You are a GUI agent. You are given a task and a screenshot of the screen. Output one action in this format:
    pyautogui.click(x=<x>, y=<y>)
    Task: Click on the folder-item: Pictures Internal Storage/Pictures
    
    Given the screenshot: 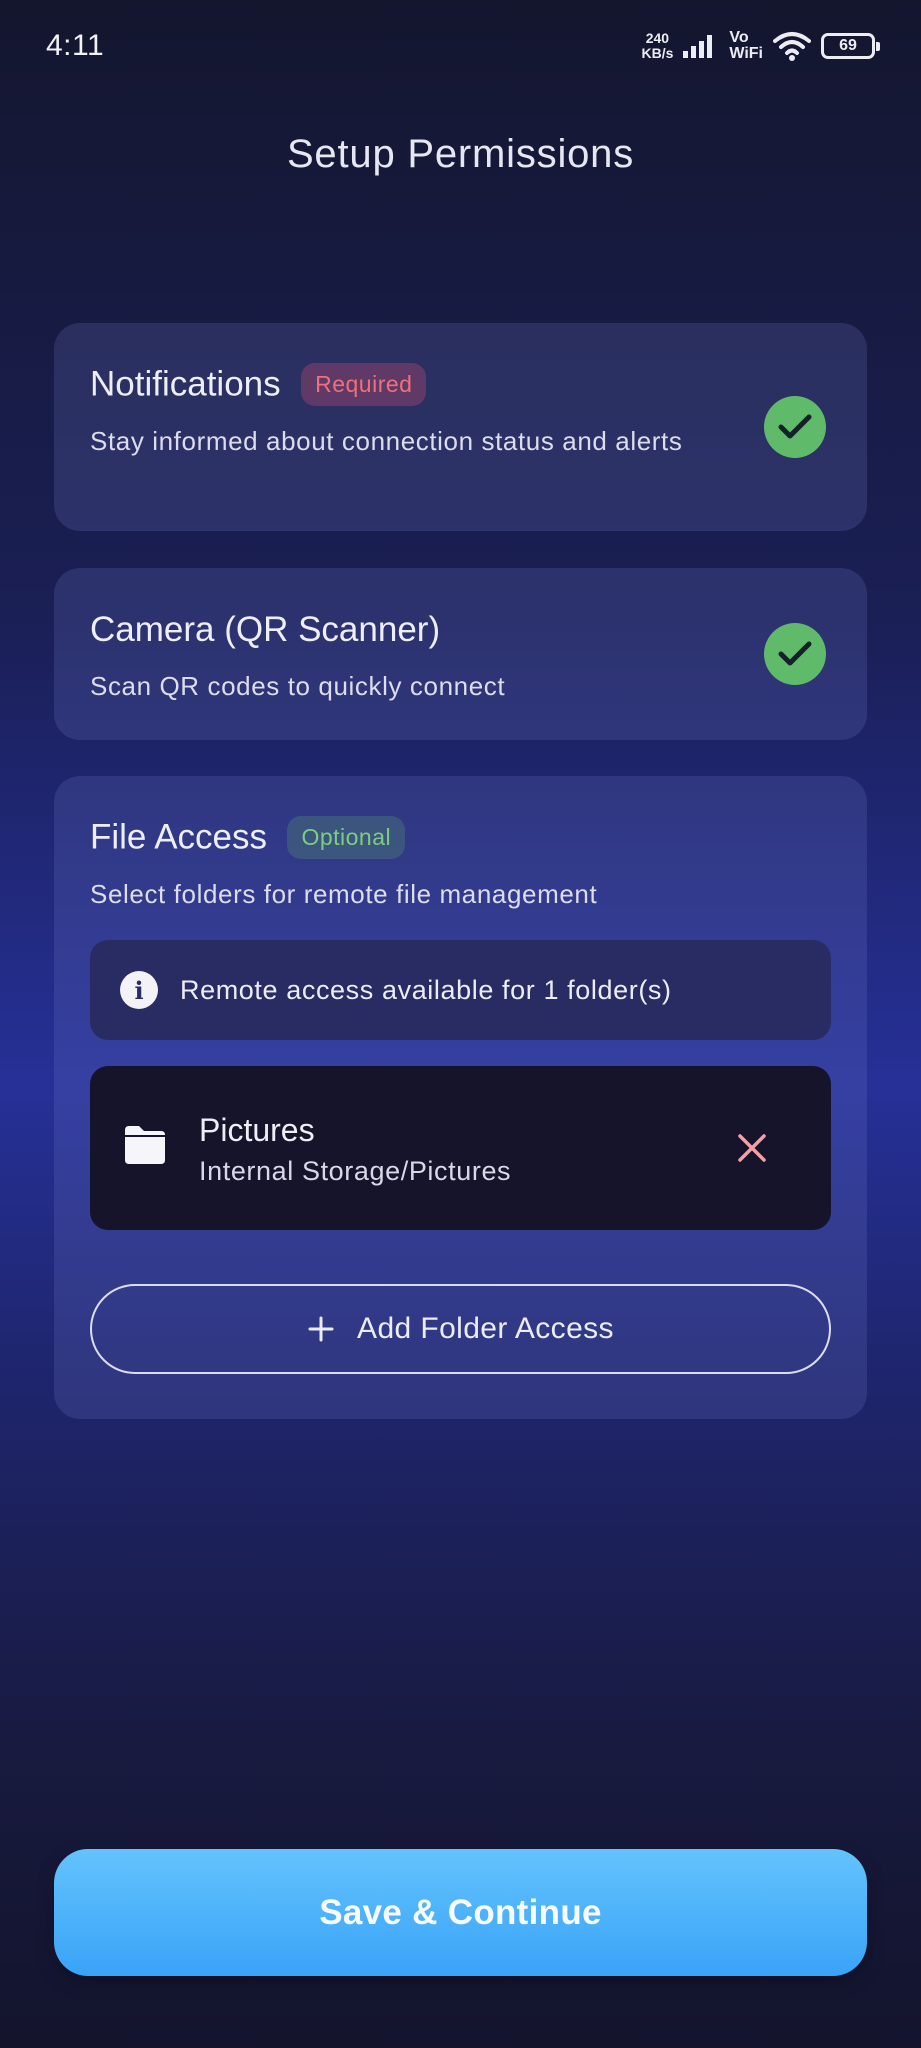 What is the action you would take?
    pyautogui.click(x=460, y=1148)
    